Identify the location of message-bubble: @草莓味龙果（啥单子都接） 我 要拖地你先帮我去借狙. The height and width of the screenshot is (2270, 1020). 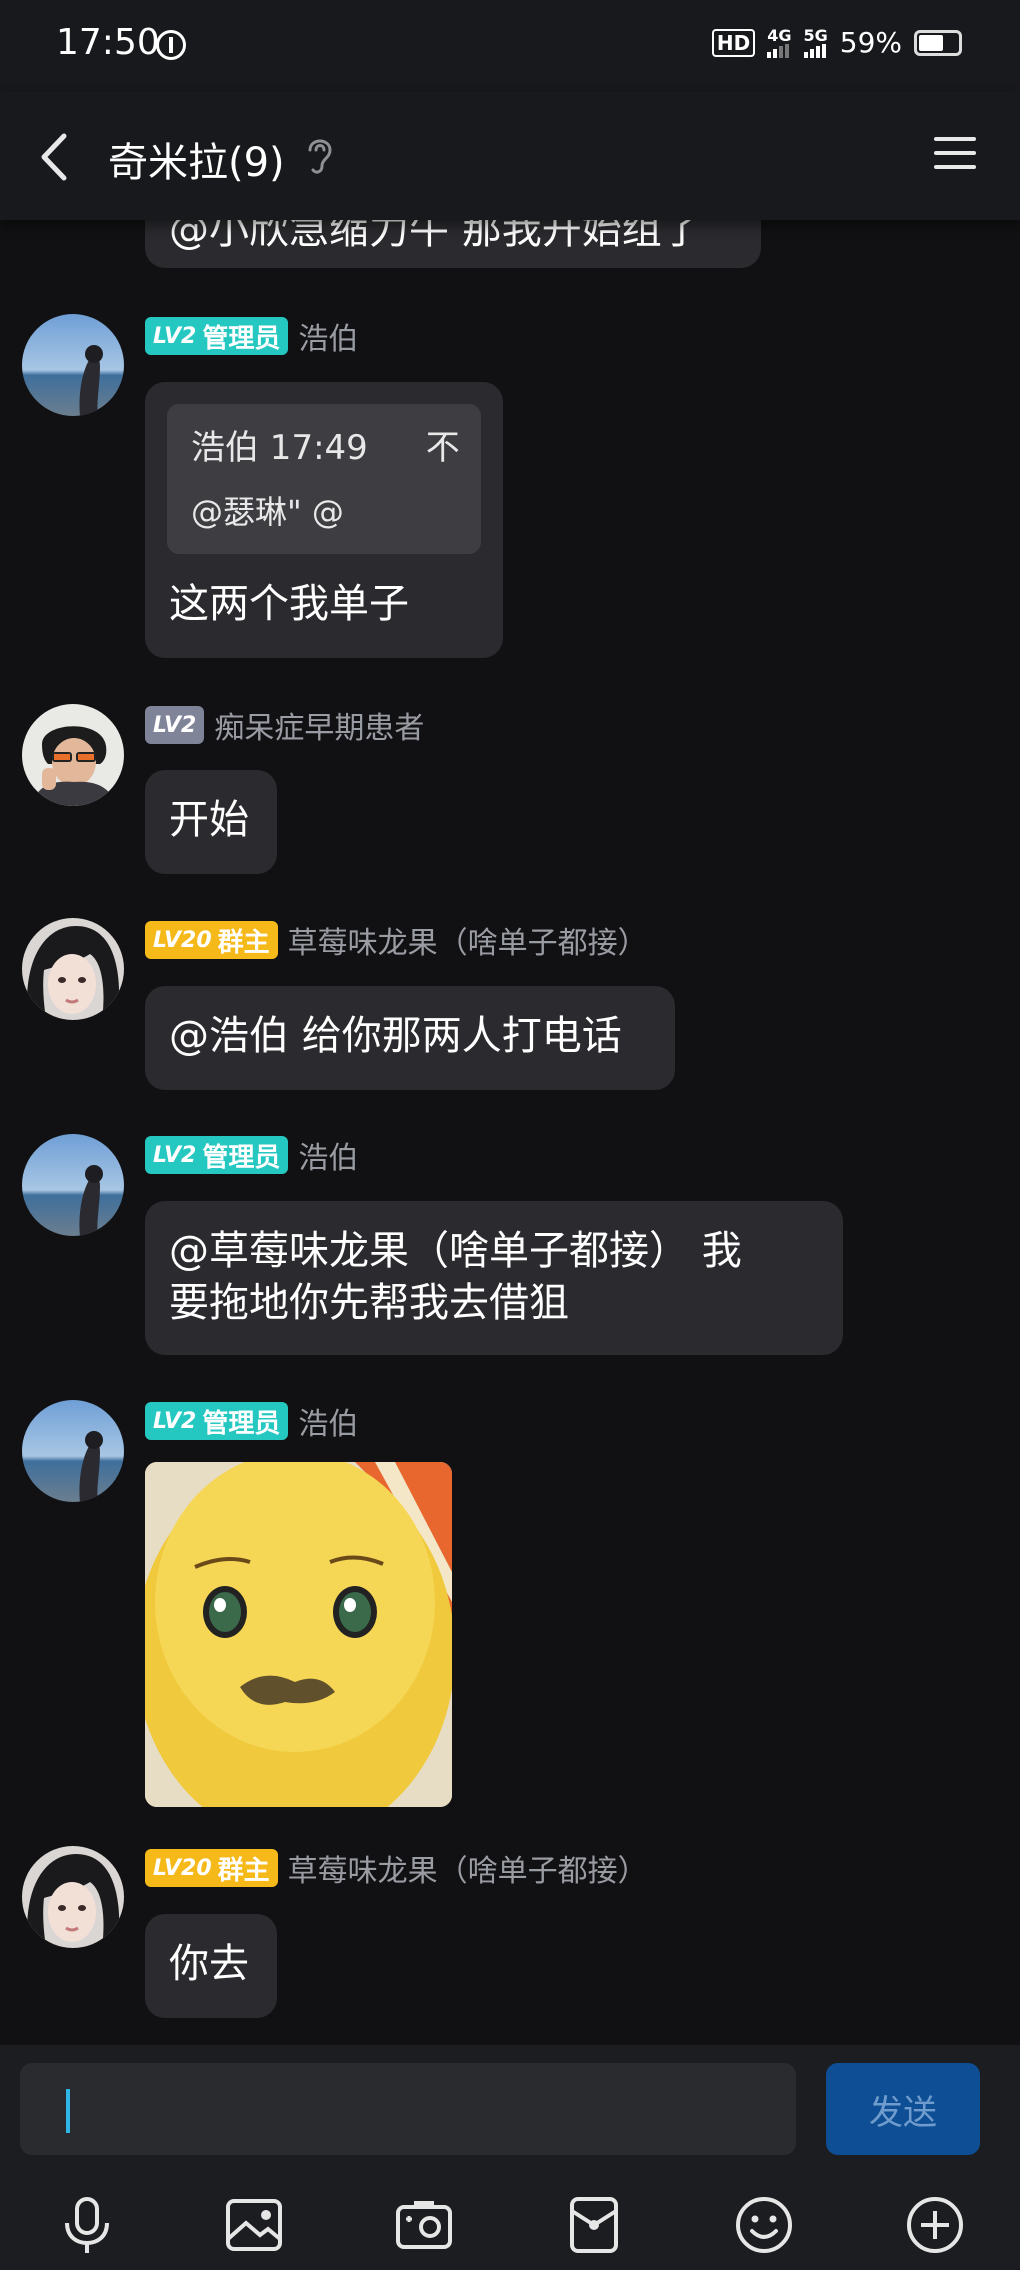
(494, 1278).